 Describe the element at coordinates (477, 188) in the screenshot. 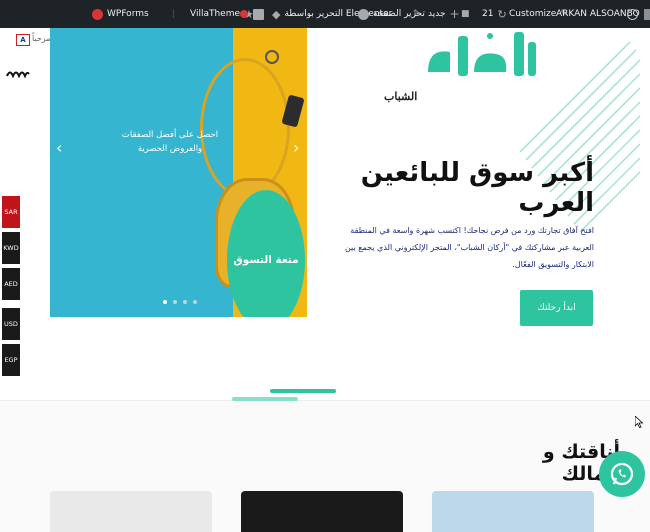

I see `hero-title: أكبر سوق للبائعين العرب` at that location.